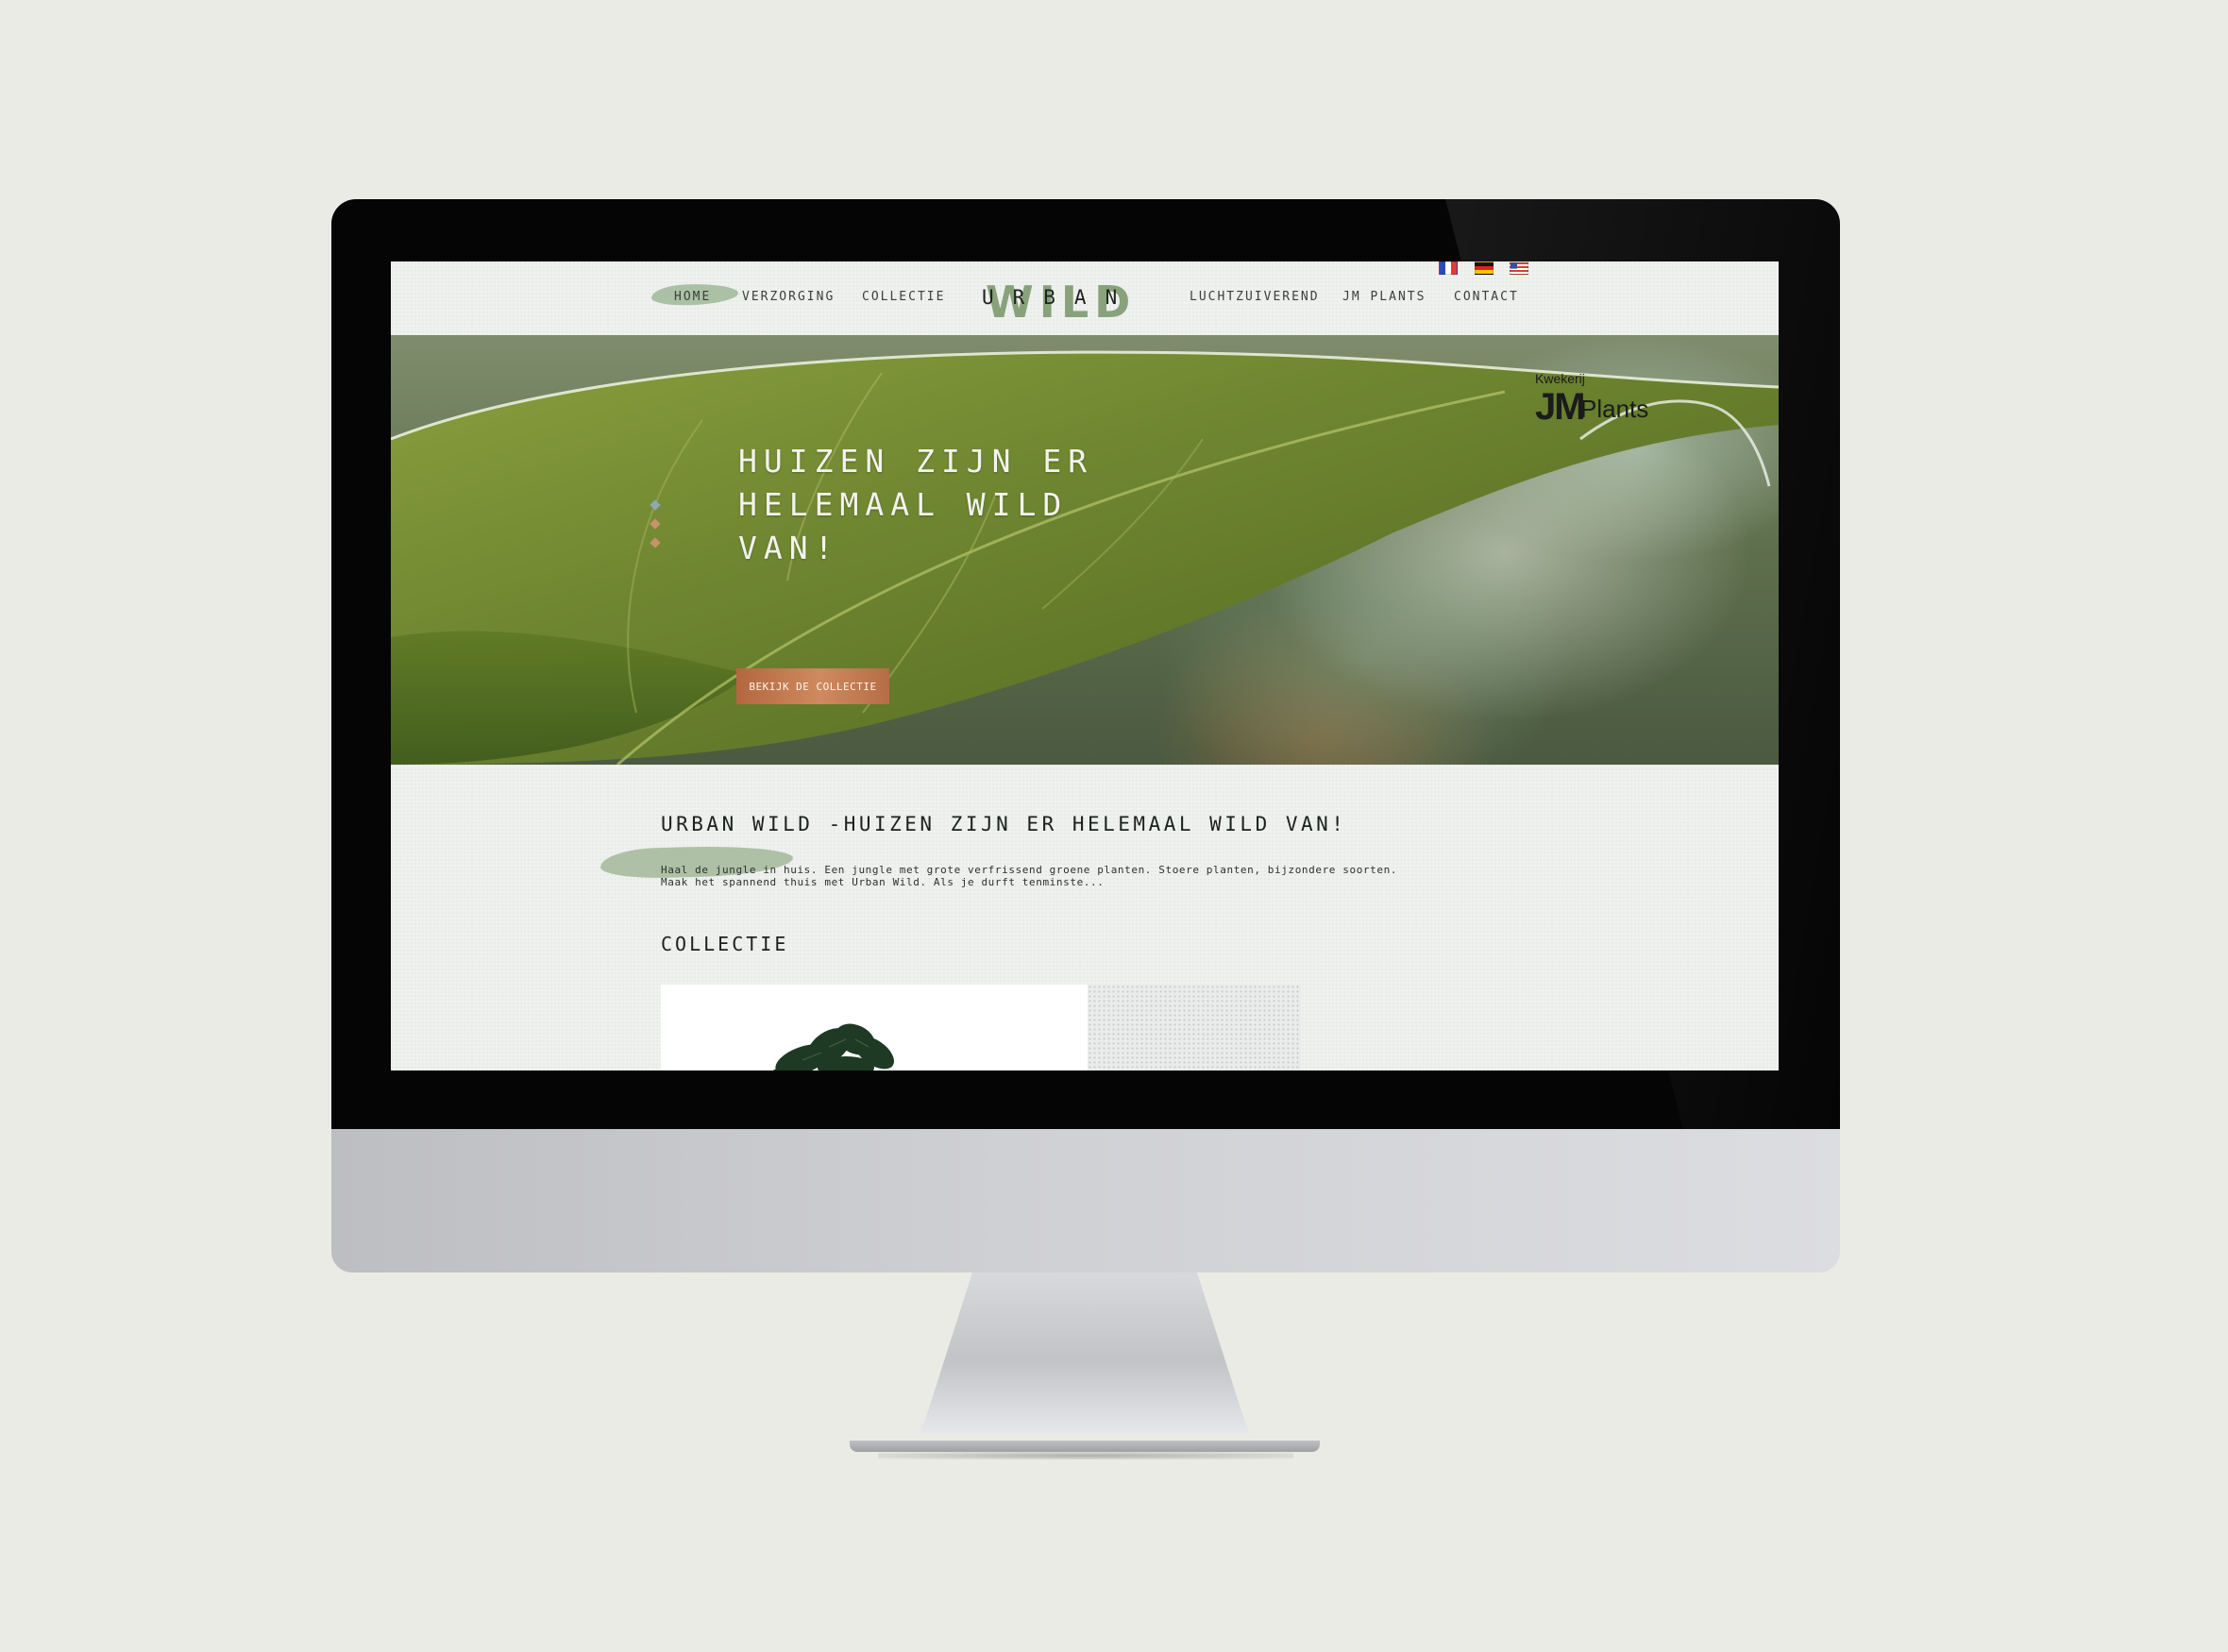 The height and width of the screenshot is (1652, 2228). What do you see at coordinates (1059, 297) in the screenshot?
I see `logo-urban-text: URBAN` at bounding box center [1059, 297].